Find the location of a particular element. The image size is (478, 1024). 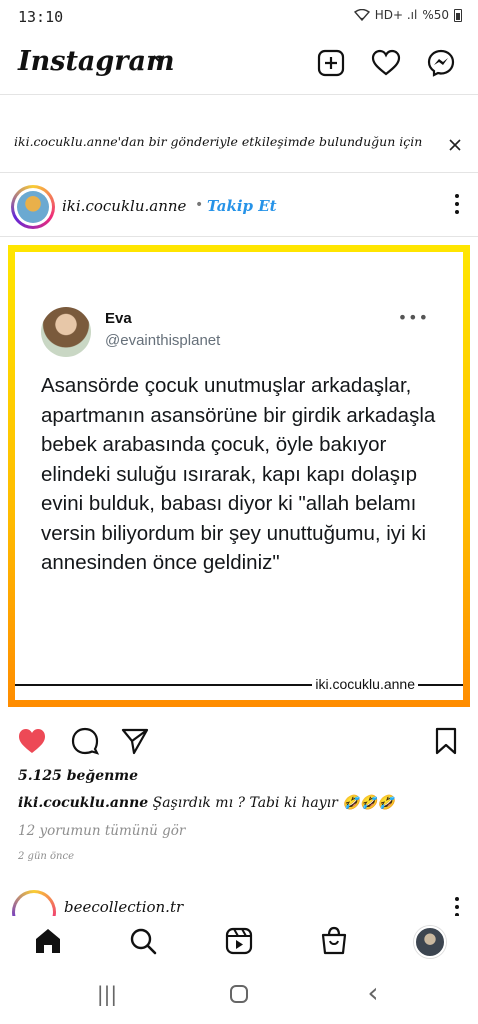

heart-icon is located at coordinates (386, 63).